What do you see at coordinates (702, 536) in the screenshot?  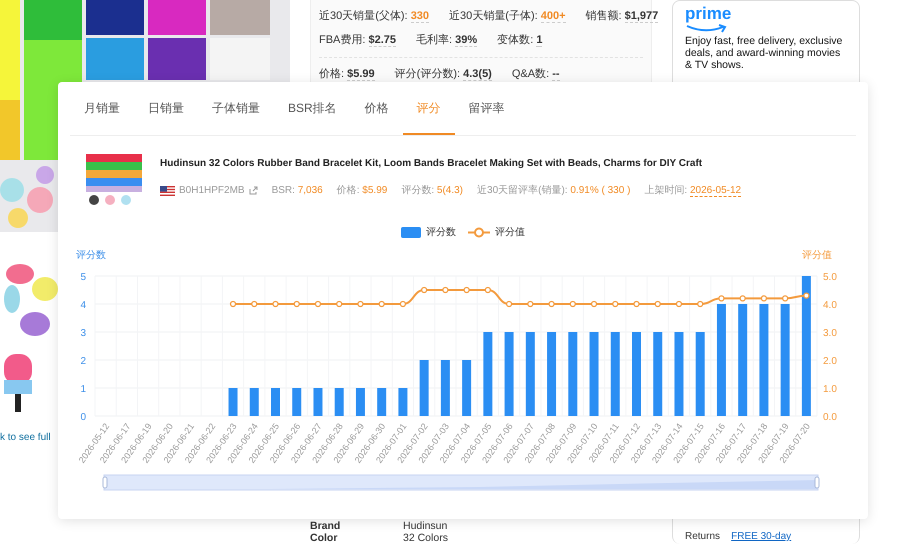 I see `returns-label: Returns` at bounding box center [702, 536].